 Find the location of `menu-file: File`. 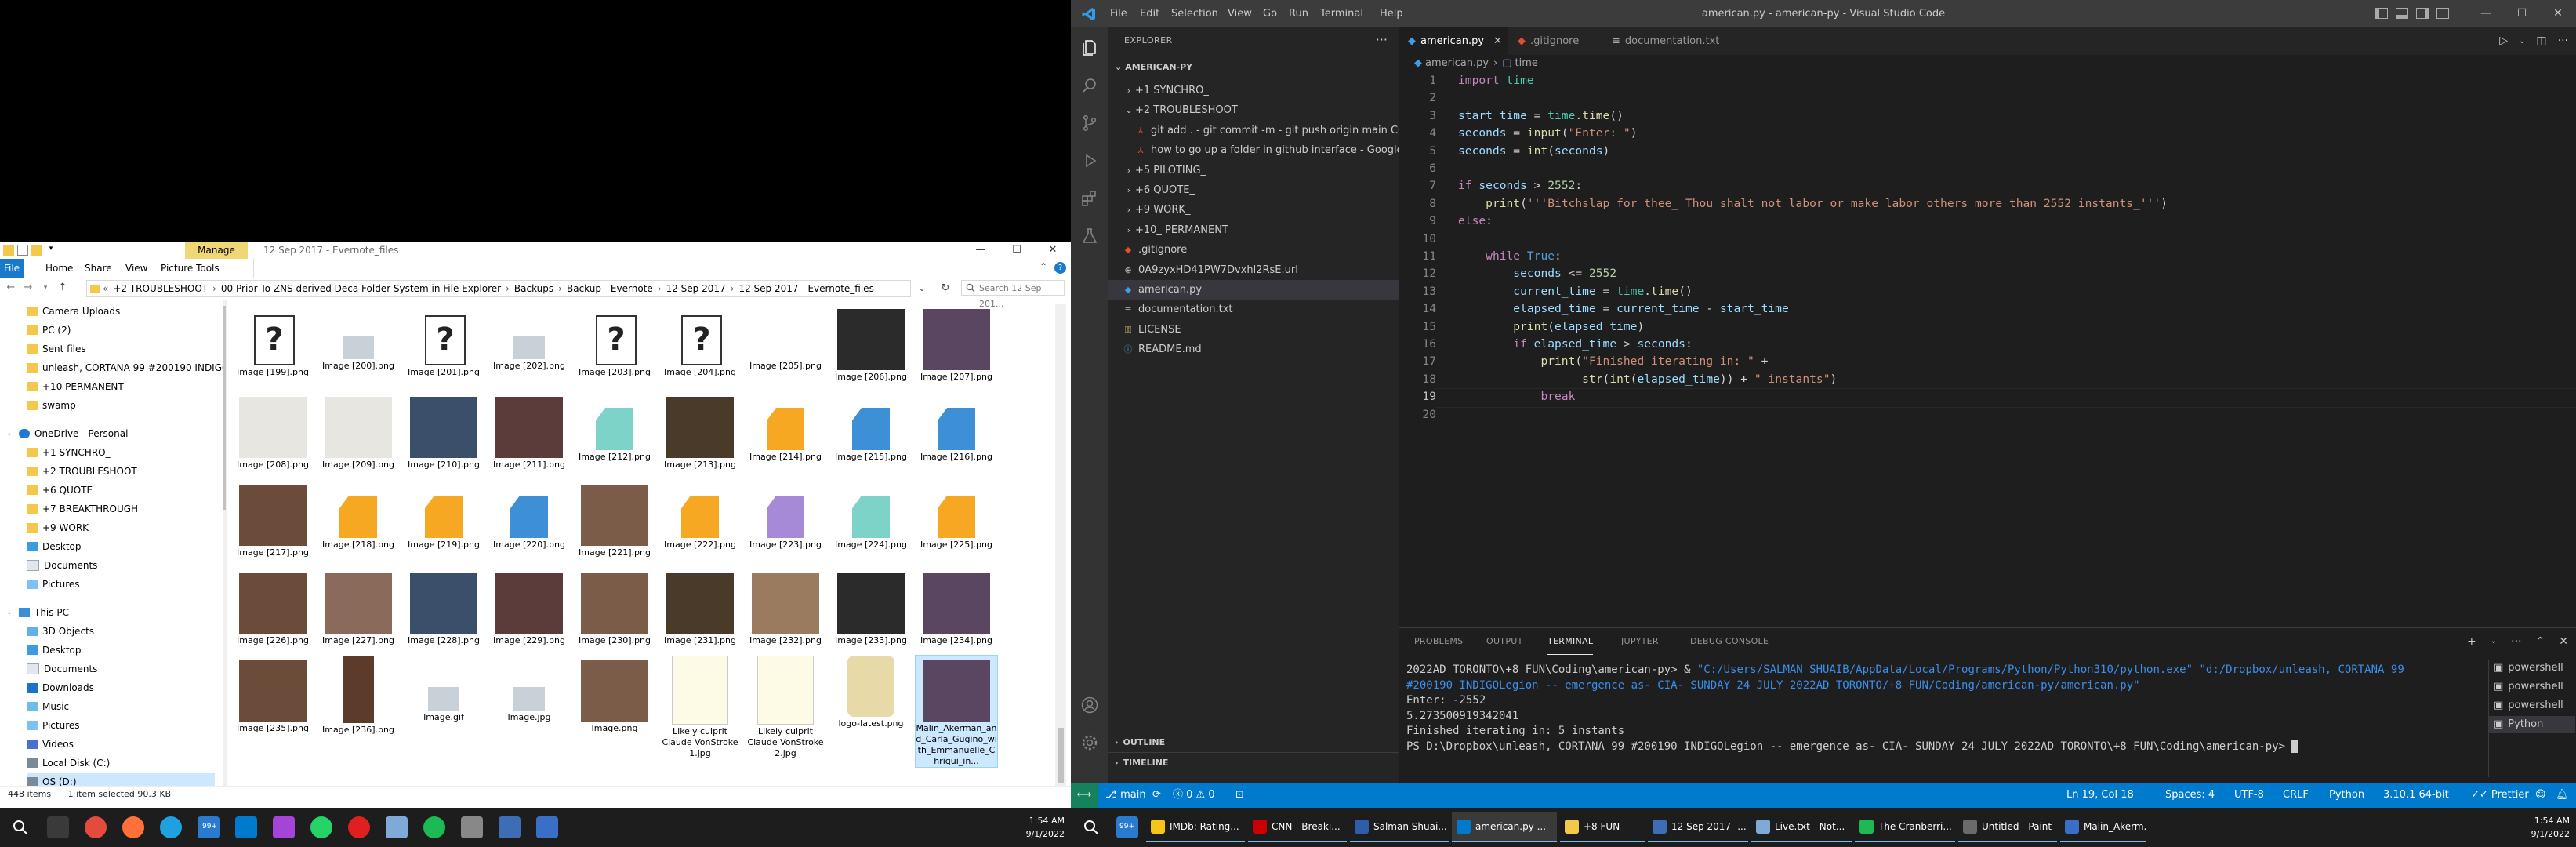

menu-file: File is located at coordinates (1119, 13).